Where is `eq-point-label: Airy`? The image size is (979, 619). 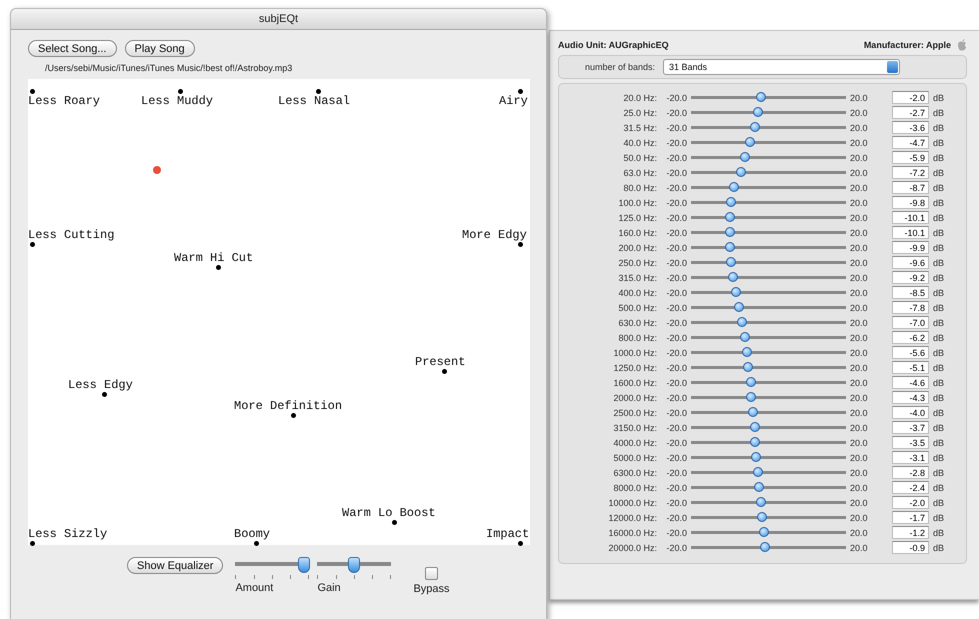 eq-point-label: Airy is located at coordinates (513, 101).